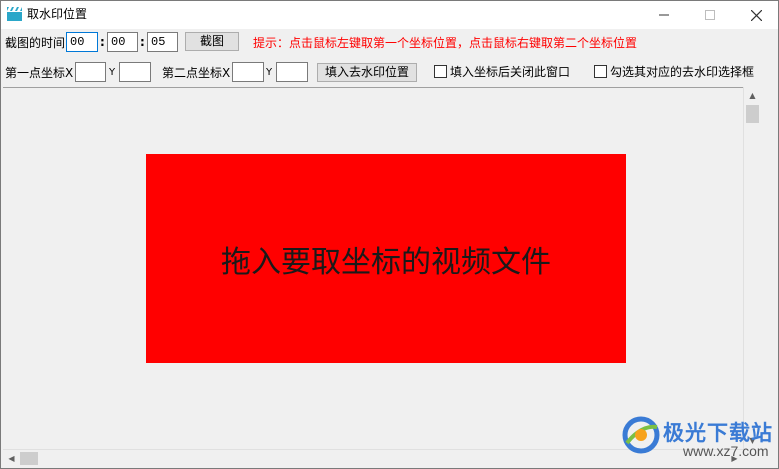 This screenshot has width=779, height=469. What do you see at coordinates (90, 72) in the screenshot?
I see `first-point-x-input` at bounding box center [90, 72].